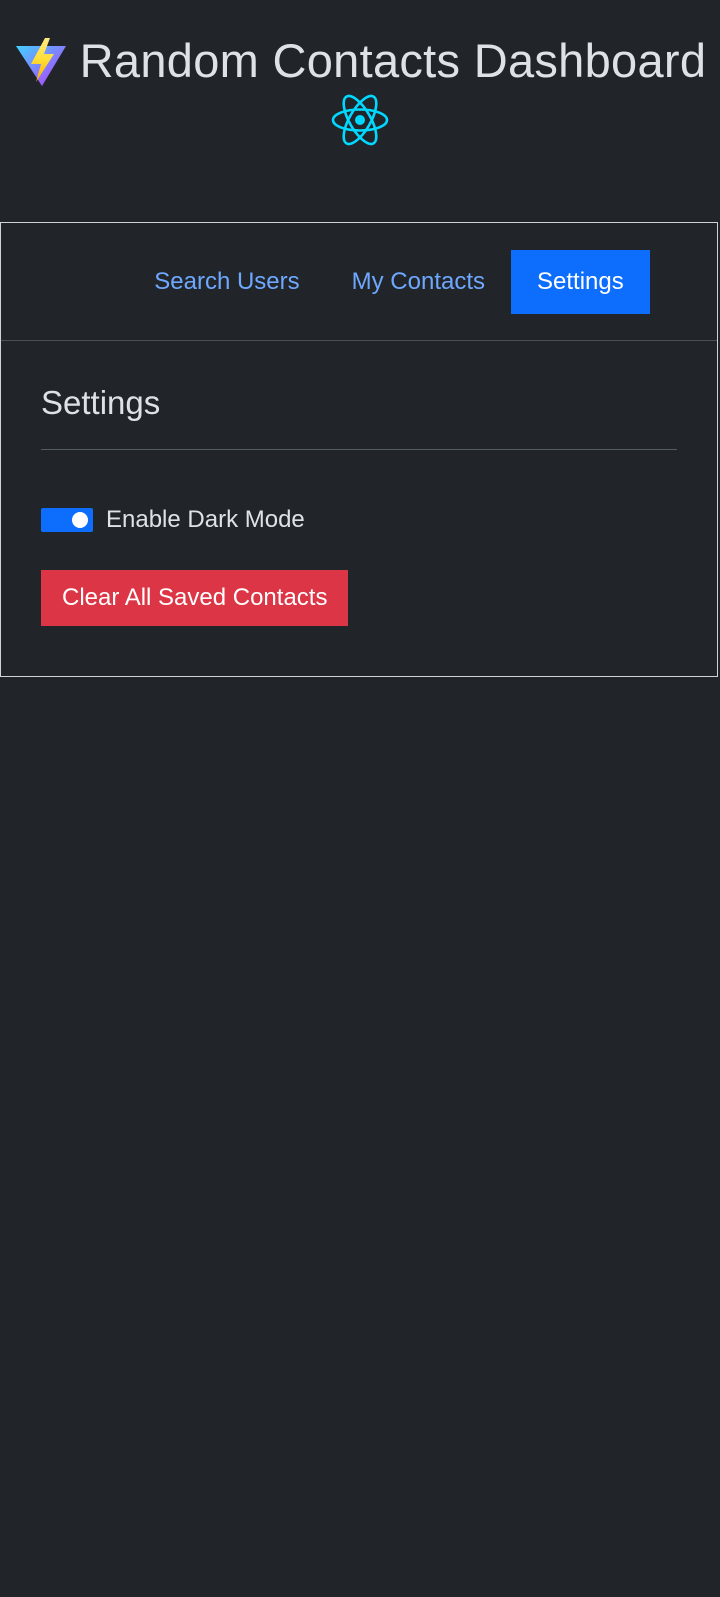  What do you see at coordinates (393, 60) in the screenshot?
I see `app-title: Random Contacts Dashboard` at bounding box center [393, 60].